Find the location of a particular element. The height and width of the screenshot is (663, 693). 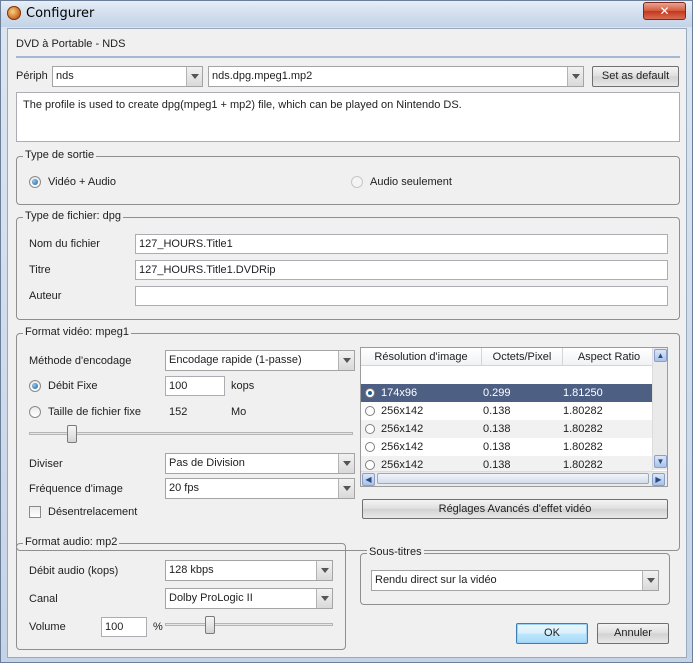

channel-label: Canal is located at coordinates (43, 599).